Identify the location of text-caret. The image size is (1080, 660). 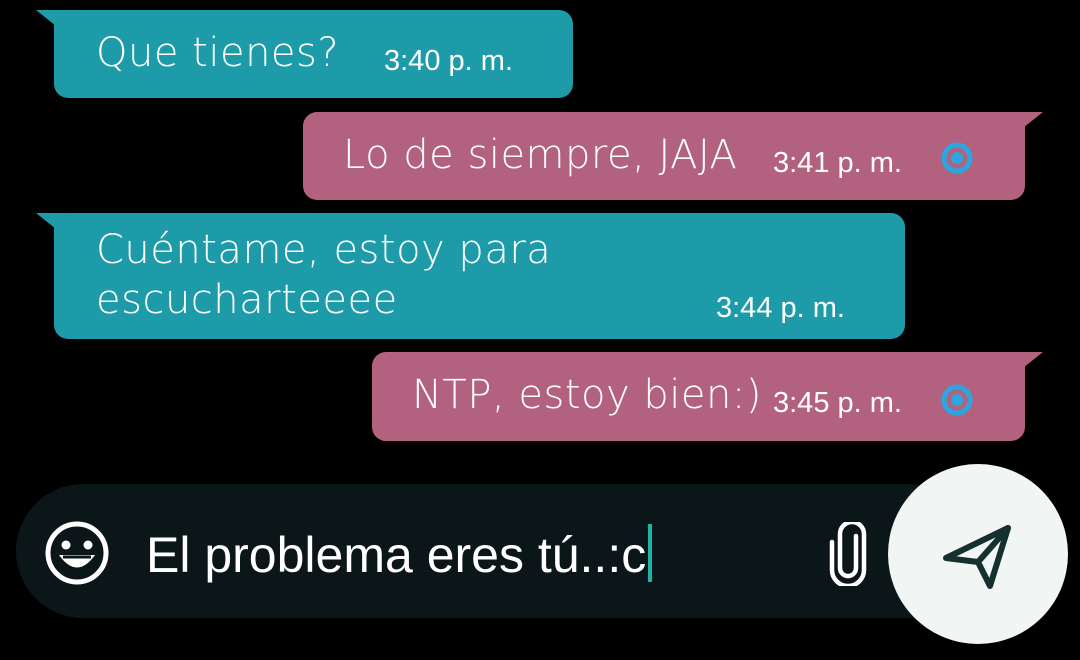
(650, 553).